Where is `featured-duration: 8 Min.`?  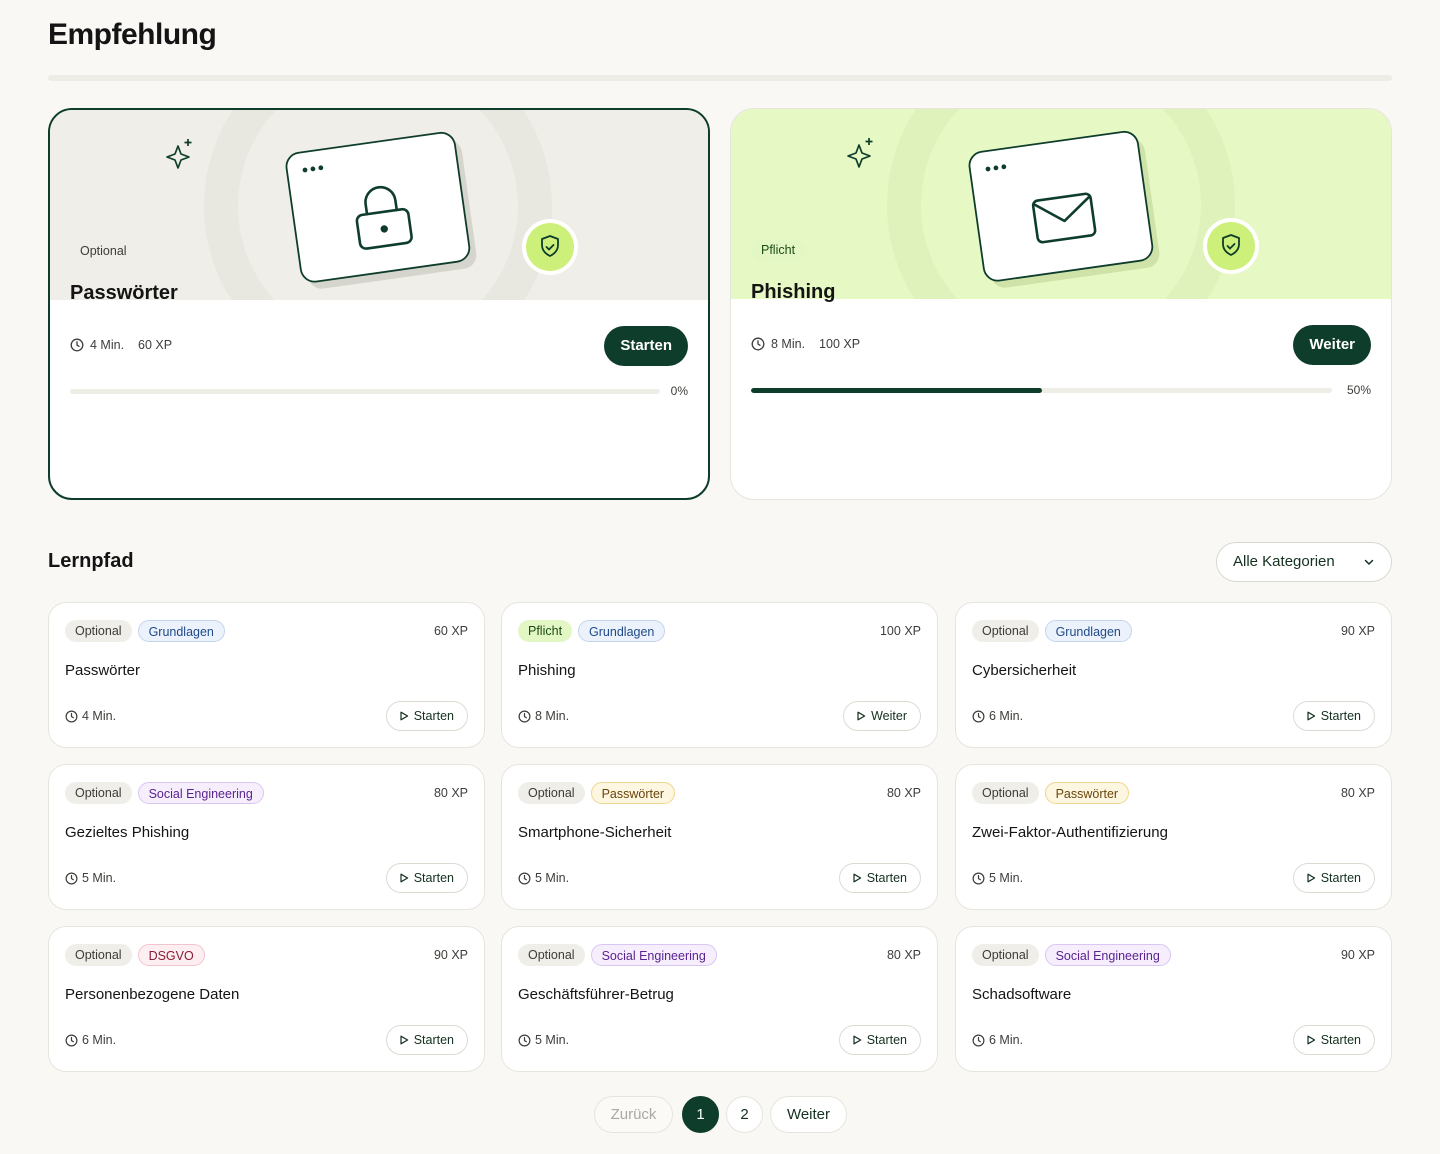
featured-duration: 8 Min. is located at coordinates (788, 344).